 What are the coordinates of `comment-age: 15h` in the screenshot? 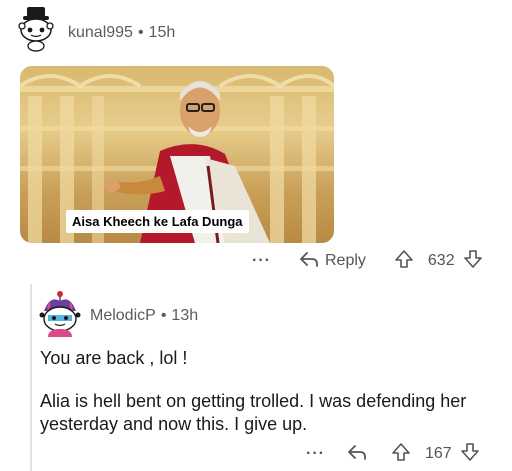 It's located at (162, 32).